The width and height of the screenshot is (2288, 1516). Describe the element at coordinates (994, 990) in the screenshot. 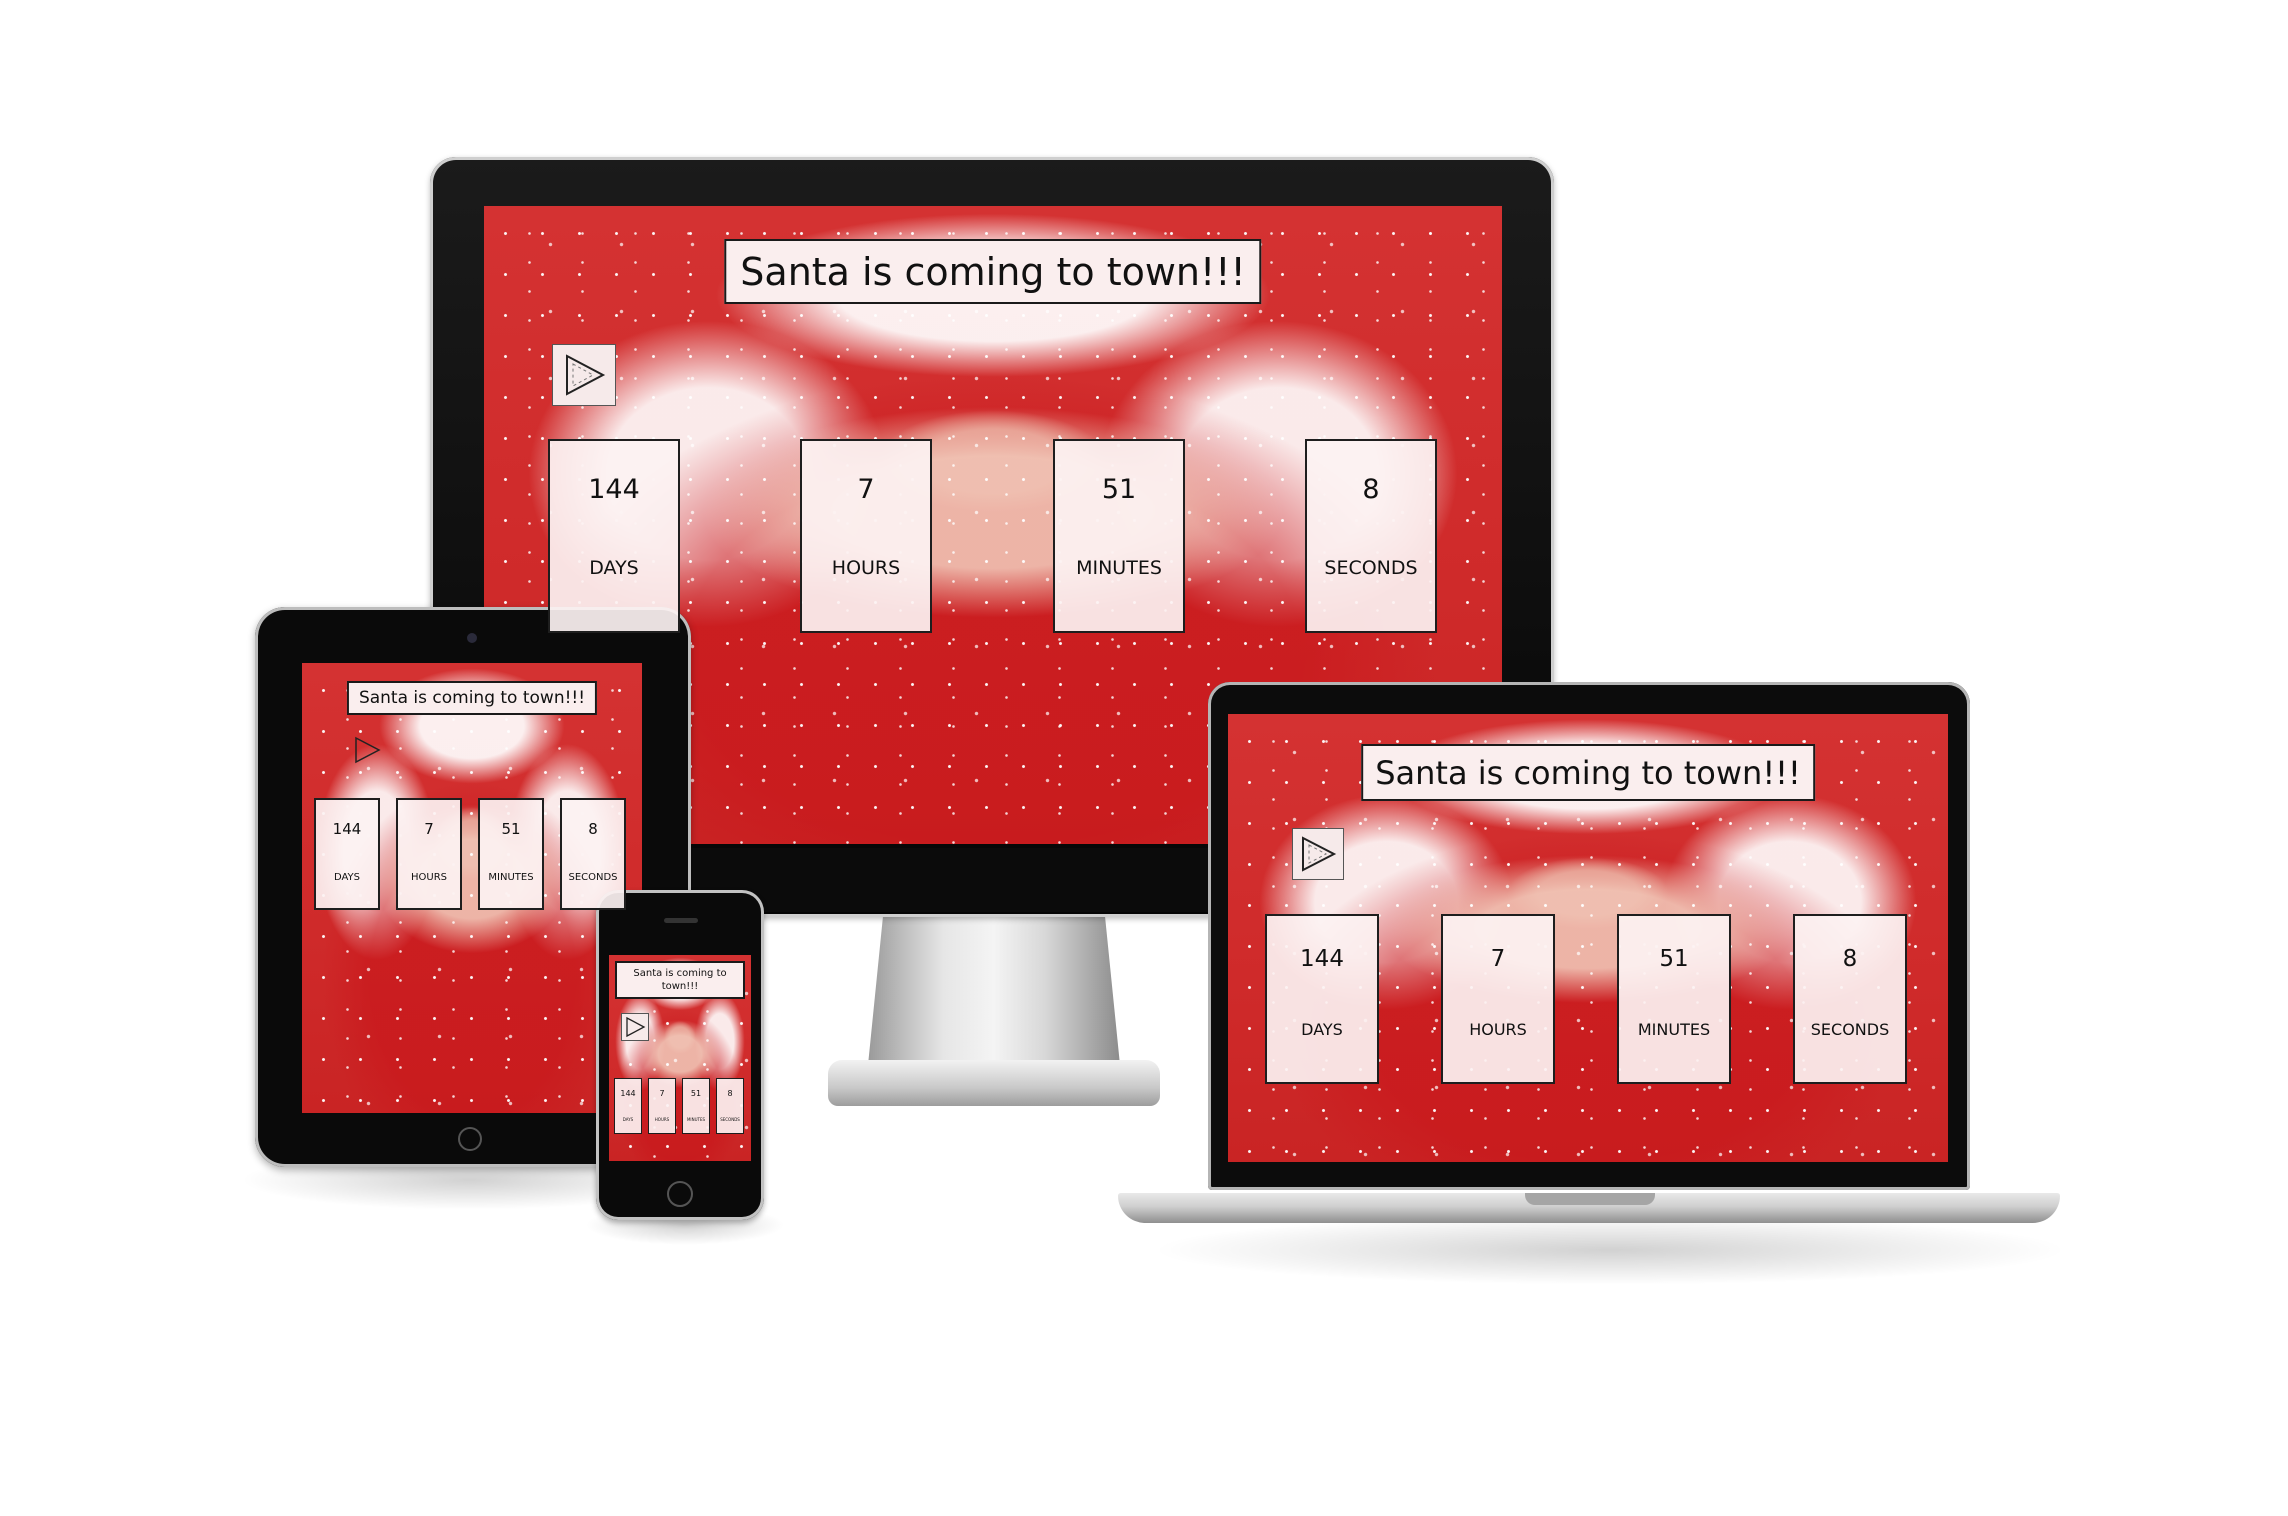

I see `monitor-stand-neck` at that location.